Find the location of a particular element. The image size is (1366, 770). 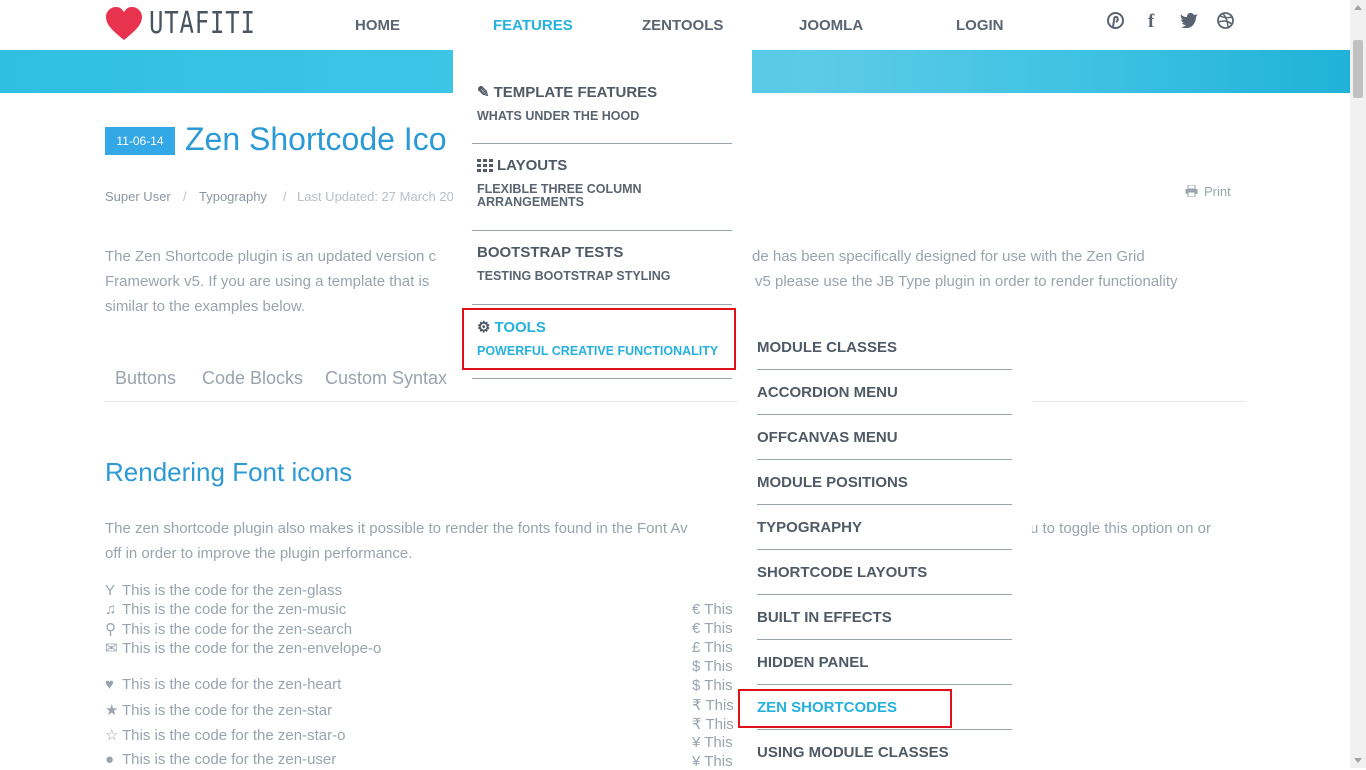

submenu-item-offcanvas-menu: OFFCANVAS MENU is located at coordinates (827, 437).